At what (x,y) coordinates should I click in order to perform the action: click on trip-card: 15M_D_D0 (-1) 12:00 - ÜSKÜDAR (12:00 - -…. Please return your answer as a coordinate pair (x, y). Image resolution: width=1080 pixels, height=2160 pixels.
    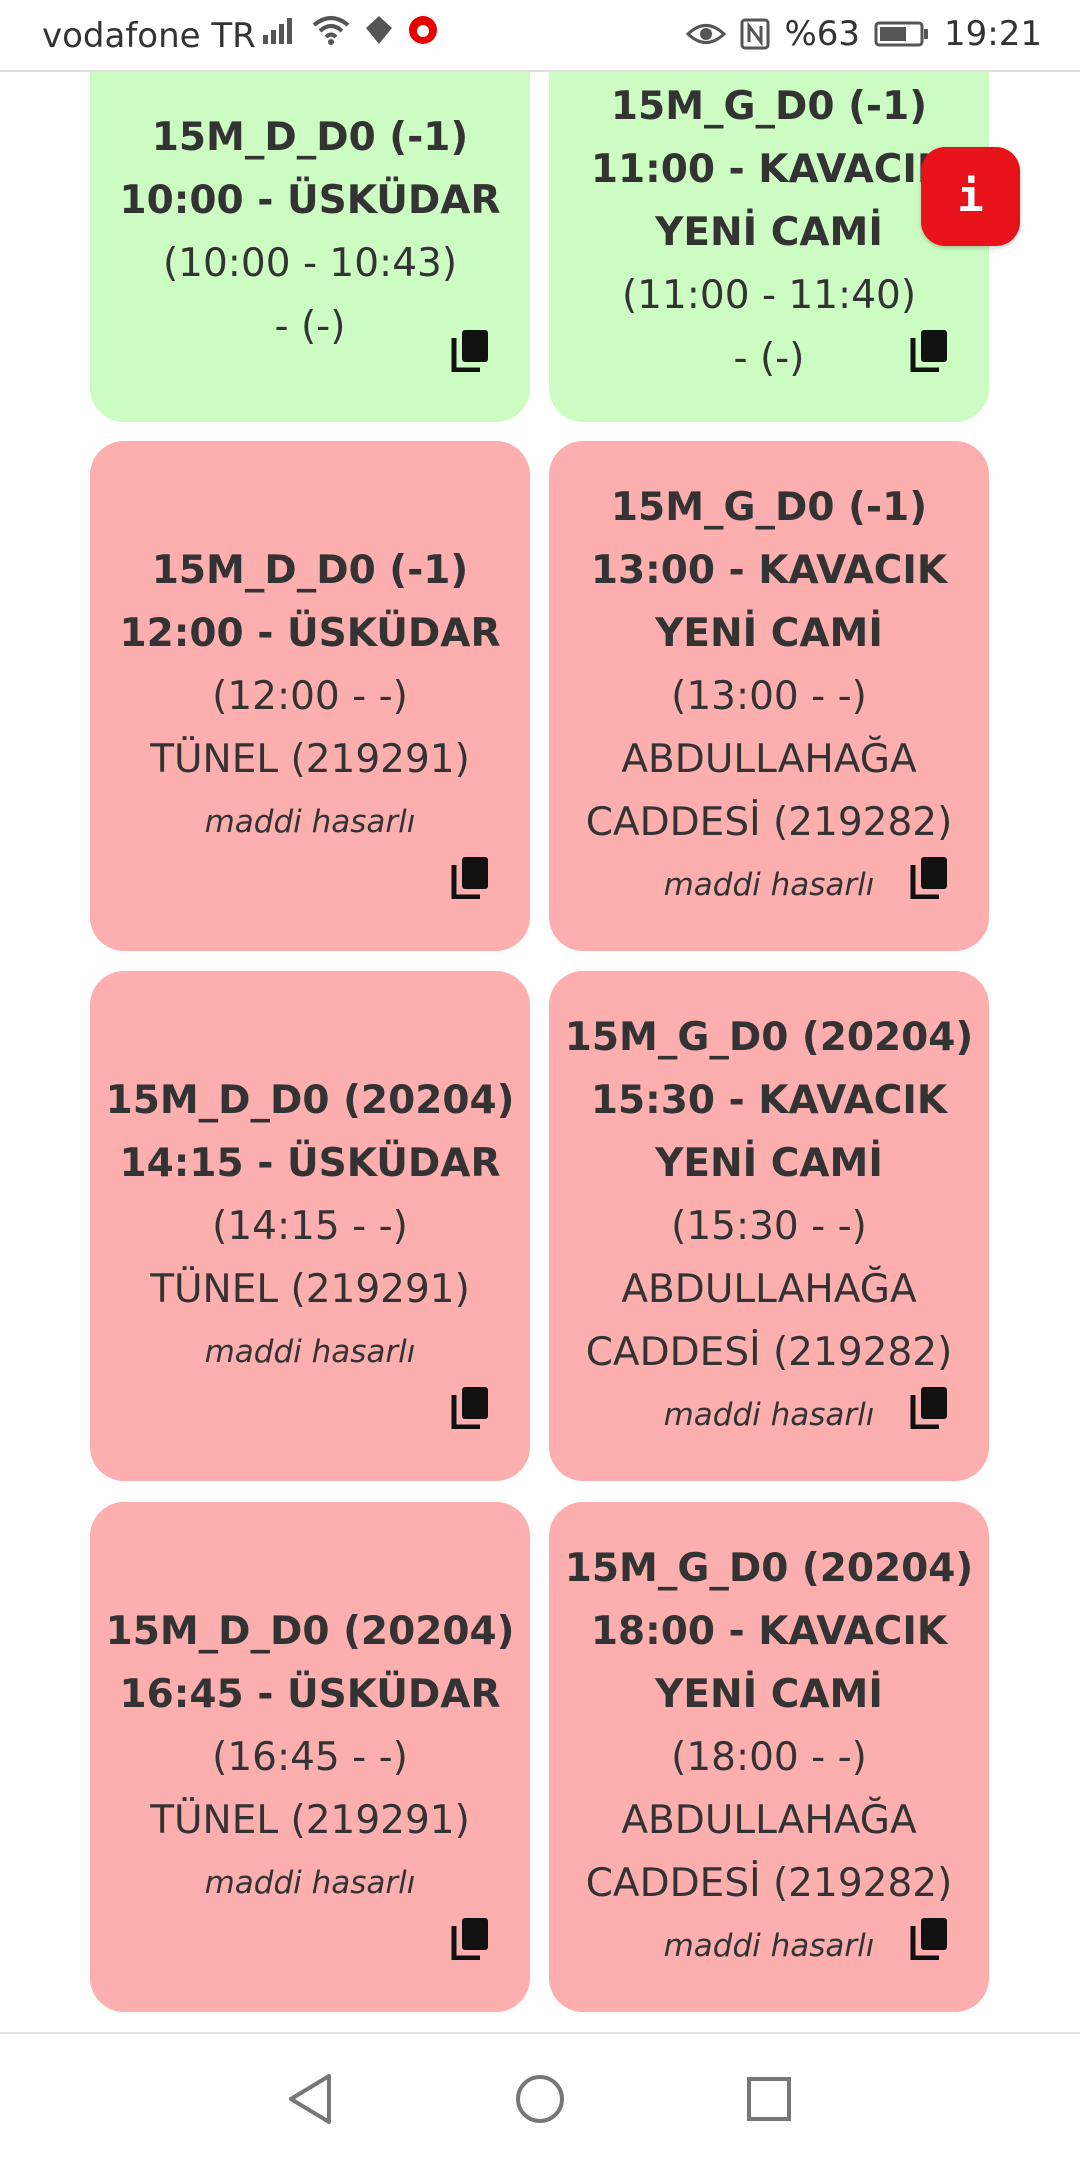
    Looking at the image, I should click on (310, 696).